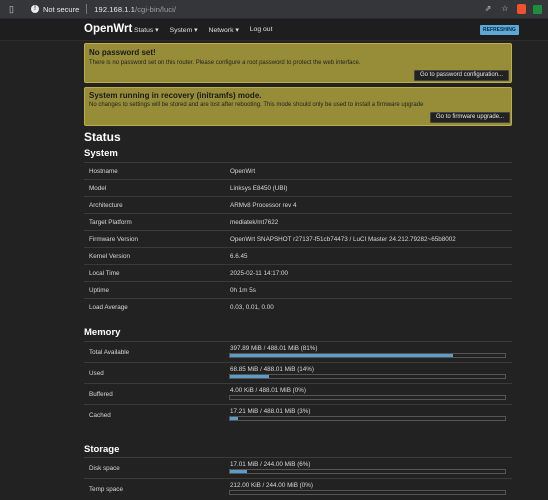 This screenshot has width=548, height=500. What do you see at coordinates (239, 256) in the screenshot?
I see `row-value: 6.6.45` at bounding box center [239, 256].